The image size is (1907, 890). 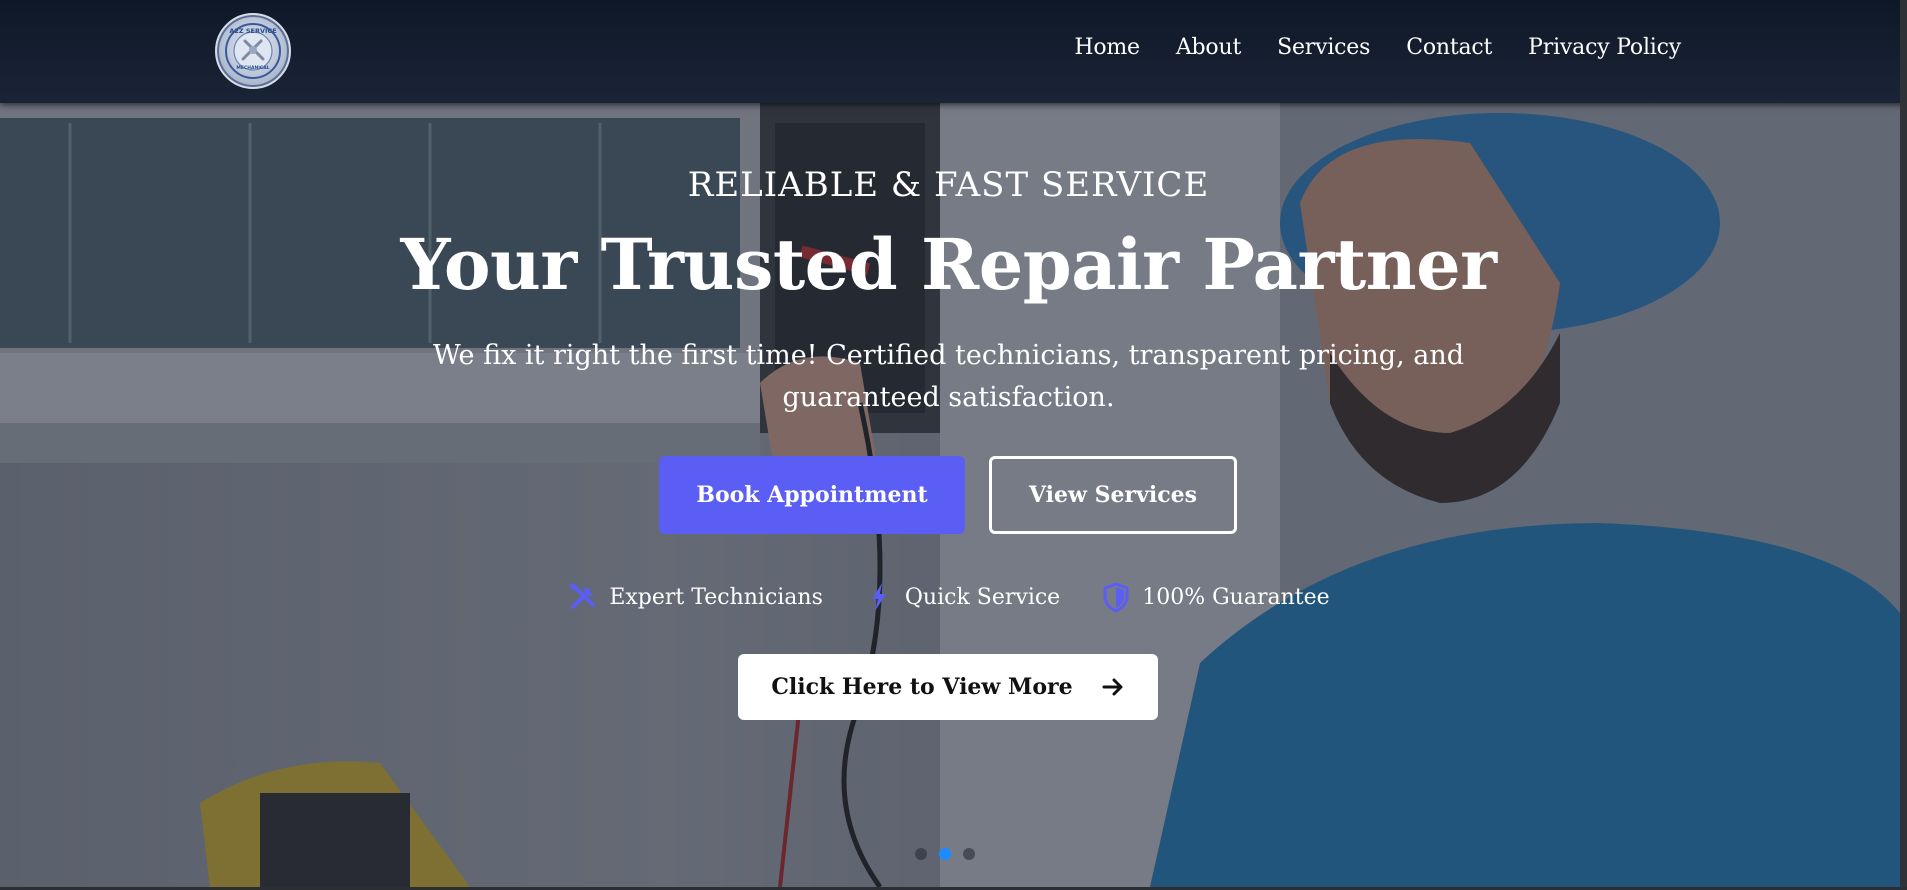 I want to click on nav-home: Home, so click(x=1107, y=48).